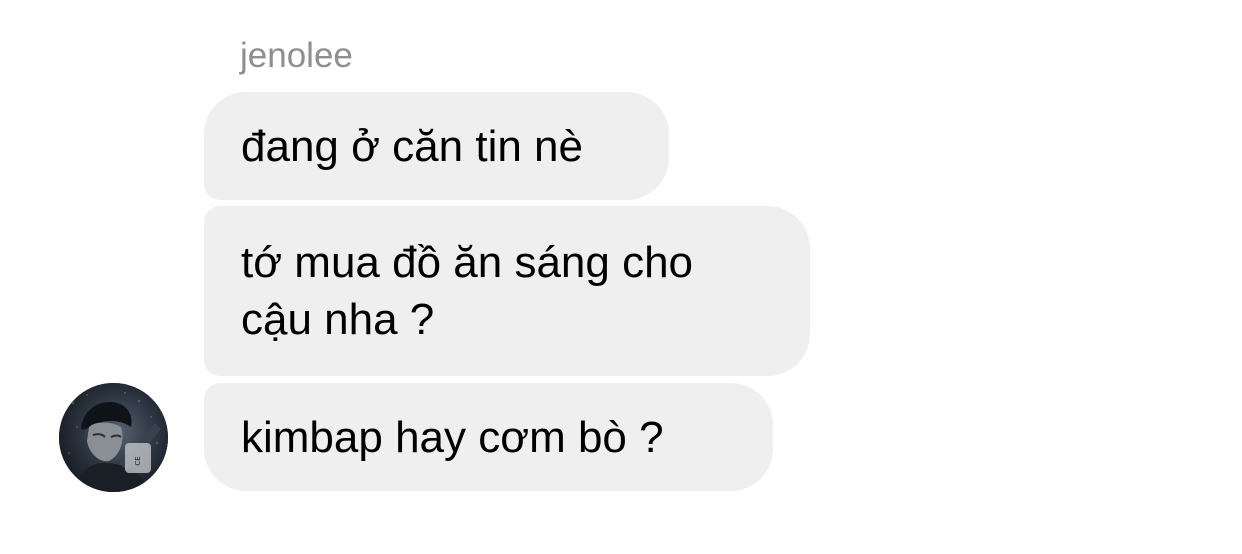 The height and width of the screenshot is (554, 1242). I want to click on sender-name: jenolee, so click(296, 56).